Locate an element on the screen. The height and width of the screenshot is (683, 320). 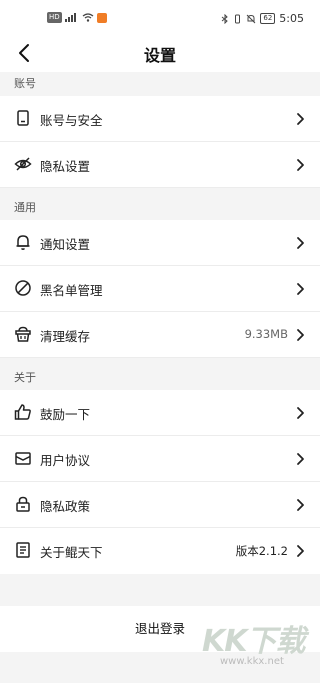
bell-icon is located at coordinates (23, 242).